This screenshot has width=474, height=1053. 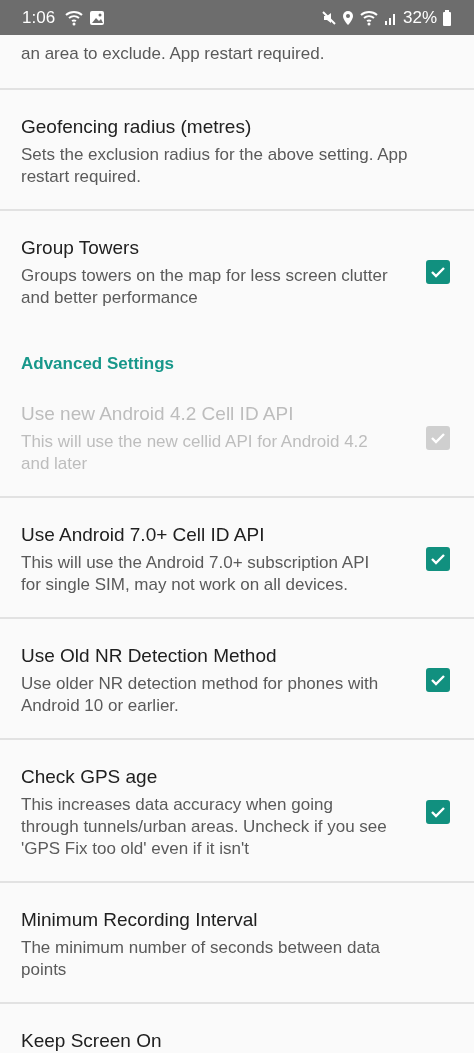 What do you see at coordinates (205, 287) in the screenshot?
I see `preference-summary: Groups towers on the map for less screen clutter and better performance` at bounding box center [205, 287].